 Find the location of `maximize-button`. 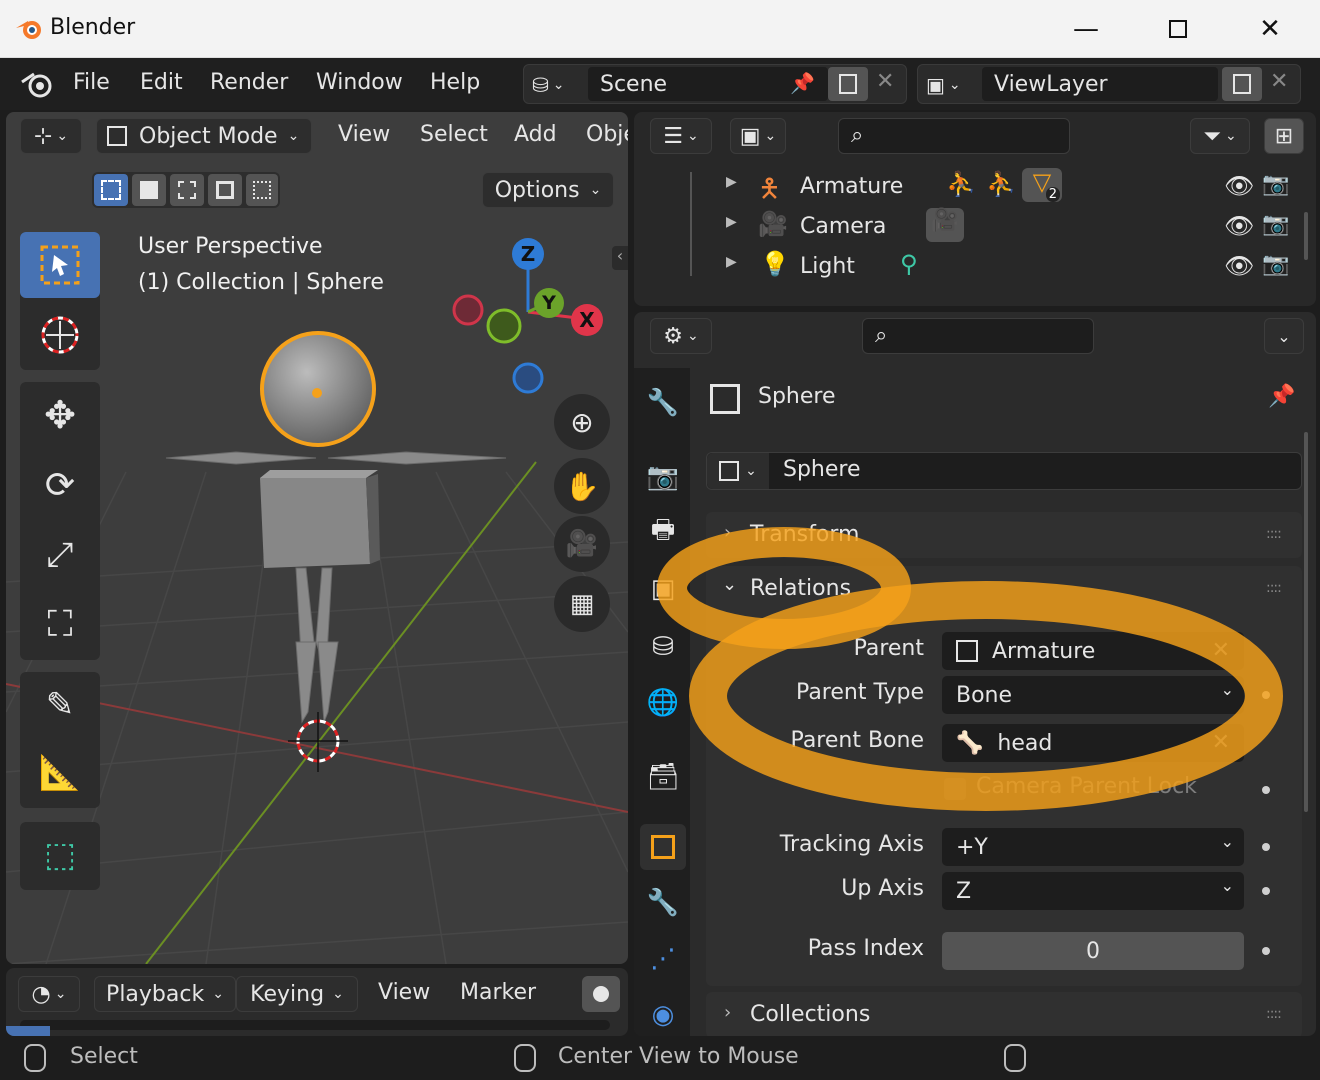

maximize-button is located at coordinates (1178, 29).